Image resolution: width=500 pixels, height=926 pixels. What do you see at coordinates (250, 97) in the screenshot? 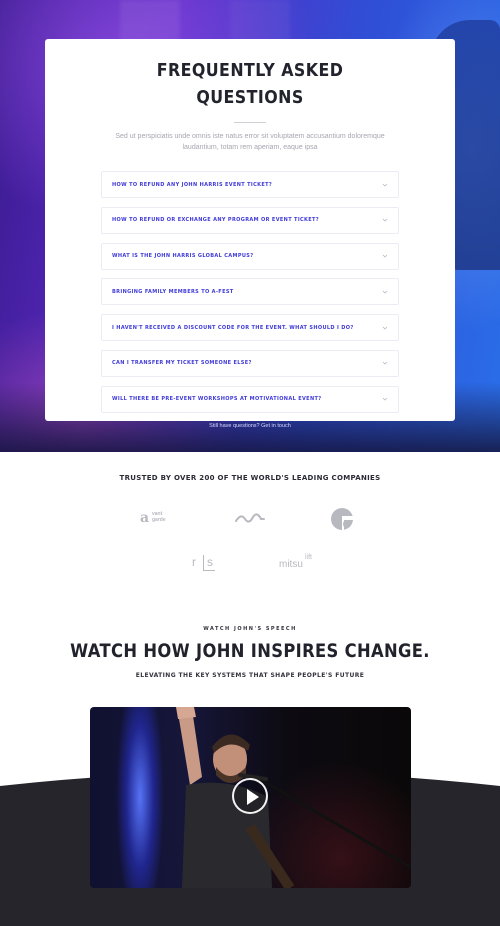
I see `faq-title-line-2: QUESTIONS` at bounding box center [250, 97].